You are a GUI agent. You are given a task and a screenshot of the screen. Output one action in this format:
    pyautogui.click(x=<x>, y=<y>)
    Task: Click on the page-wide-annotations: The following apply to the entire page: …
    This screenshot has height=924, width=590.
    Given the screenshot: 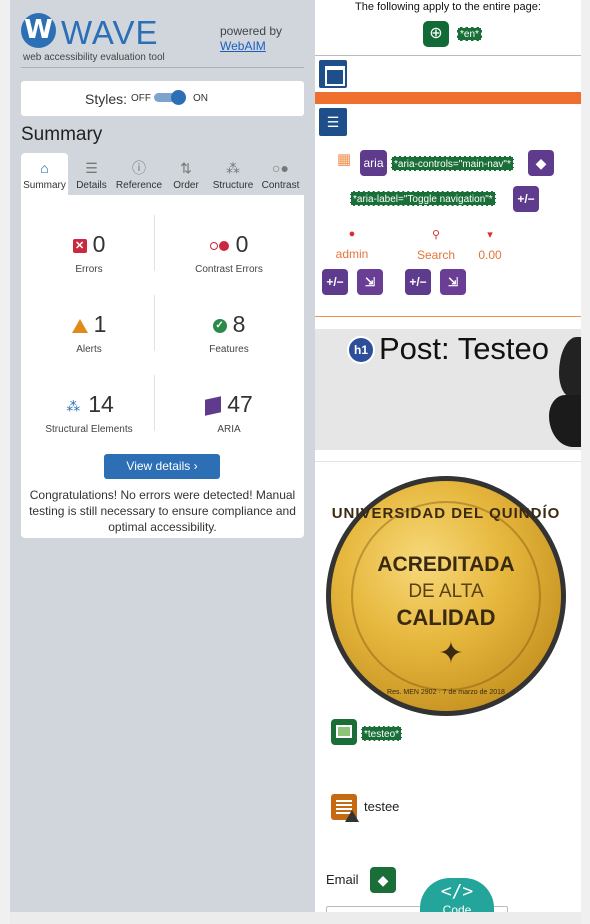 What is the action you would take?
    pyautogui.click(x=448, y=27)
    